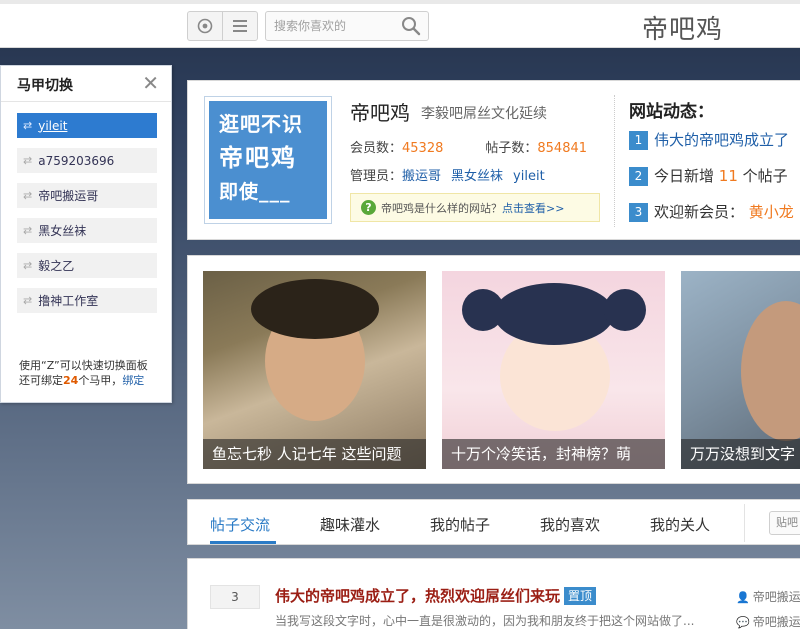 This screenshot has height=629, width=800. Describe the element at coordinates (314, 454) in the screenshot. I see `image-caption: 鱼忘七秒 人记七年 这些问题` at that location.